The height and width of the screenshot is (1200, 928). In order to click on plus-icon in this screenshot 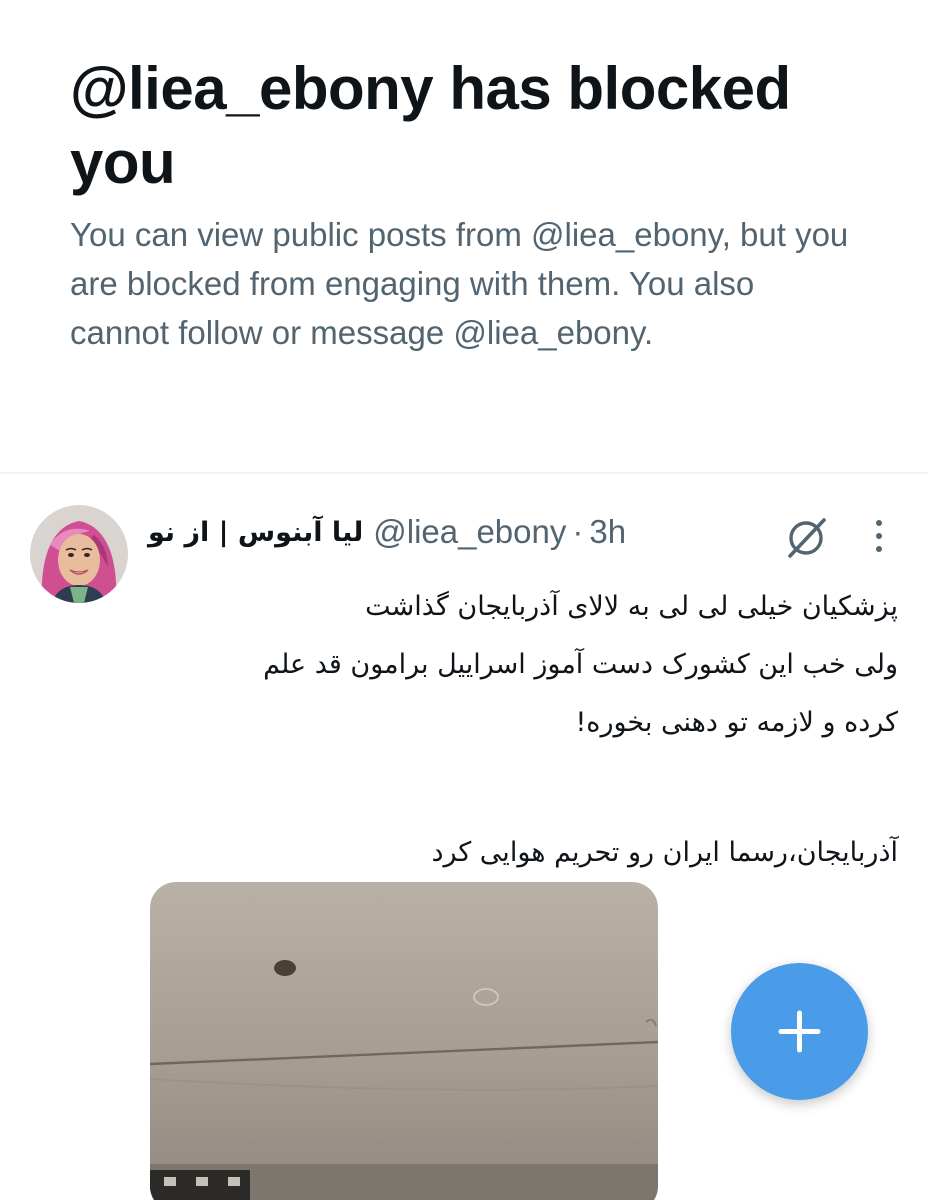, I will do `click(799, 1031)`.